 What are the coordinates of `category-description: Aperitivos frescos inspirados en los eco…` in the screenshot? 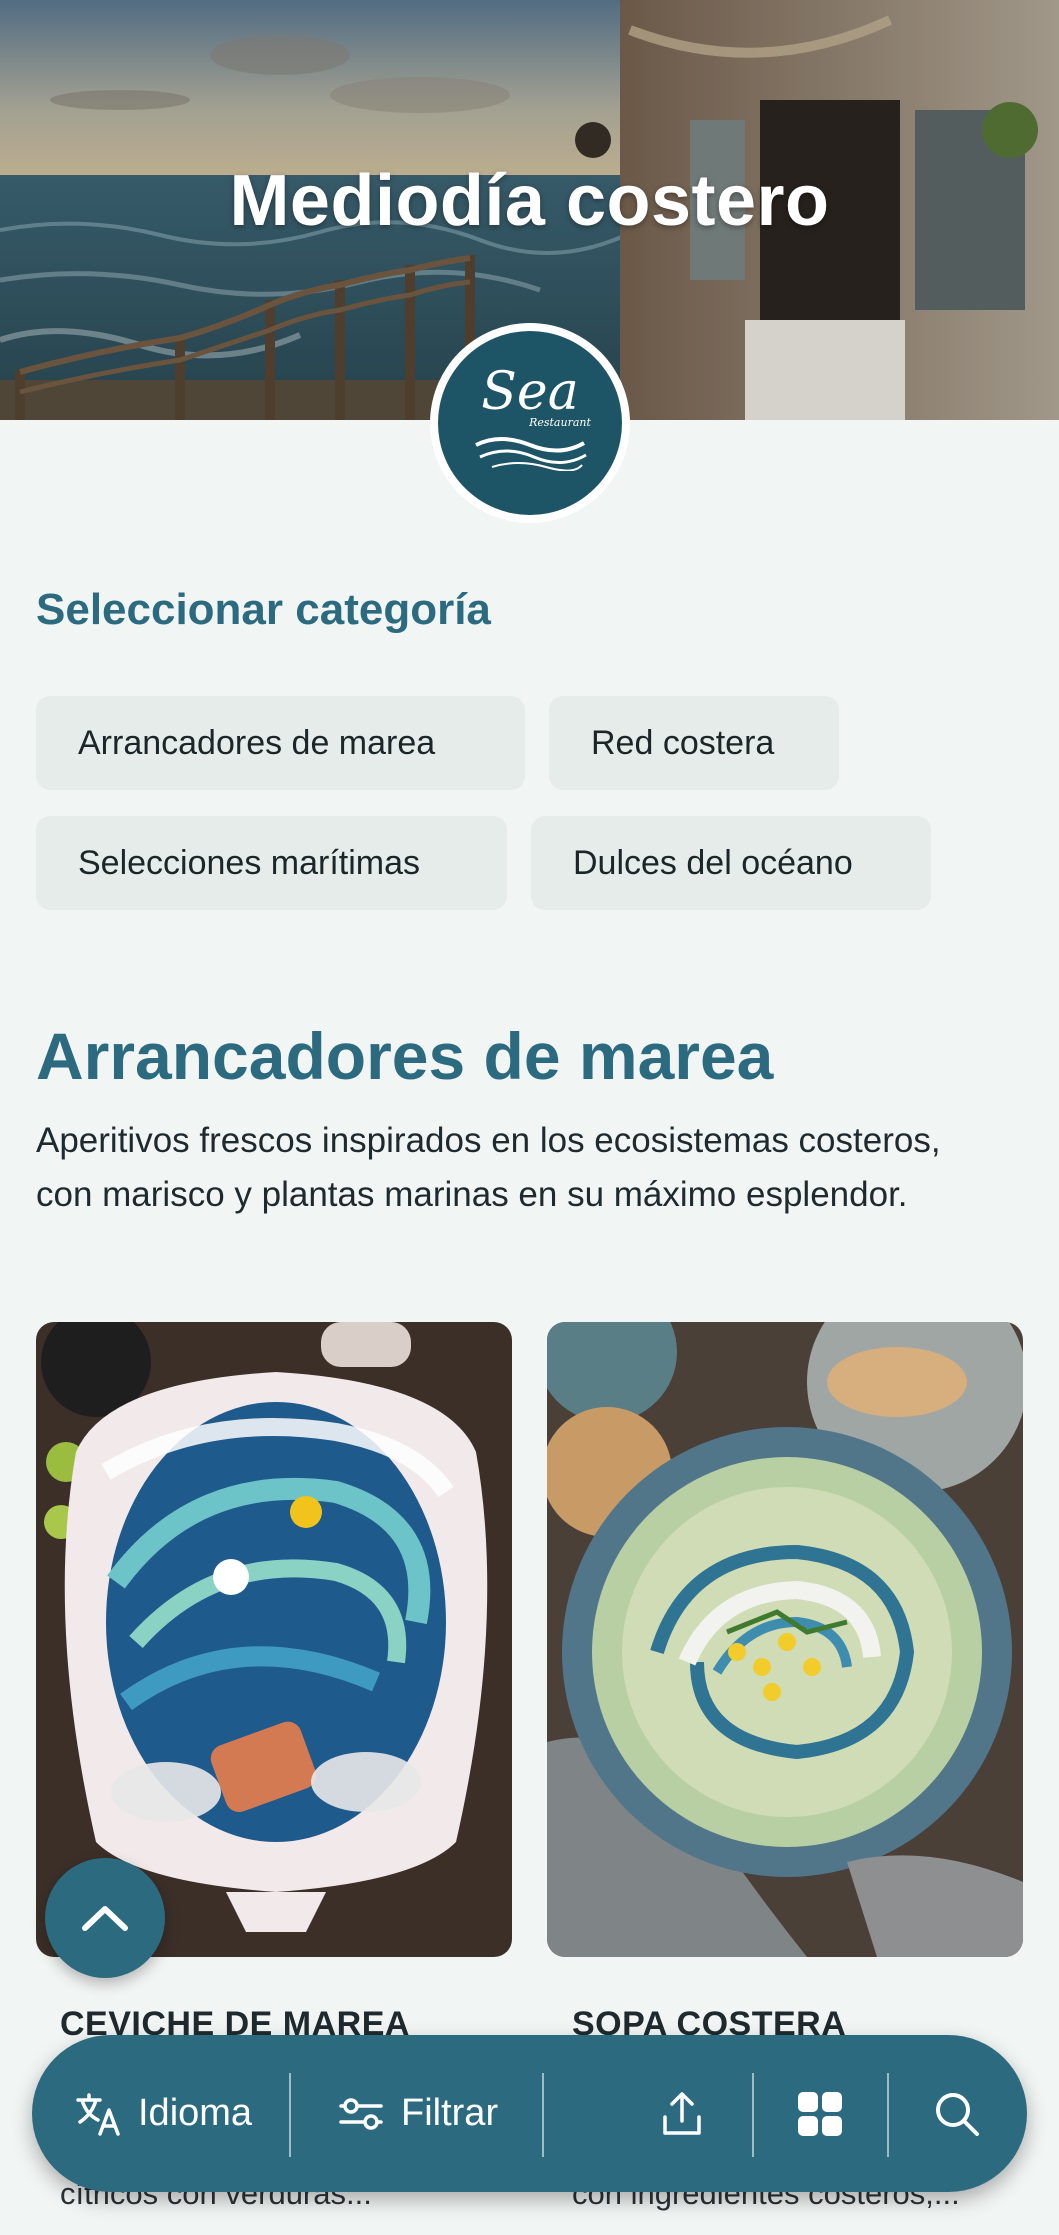 It's located at (488, 1167).